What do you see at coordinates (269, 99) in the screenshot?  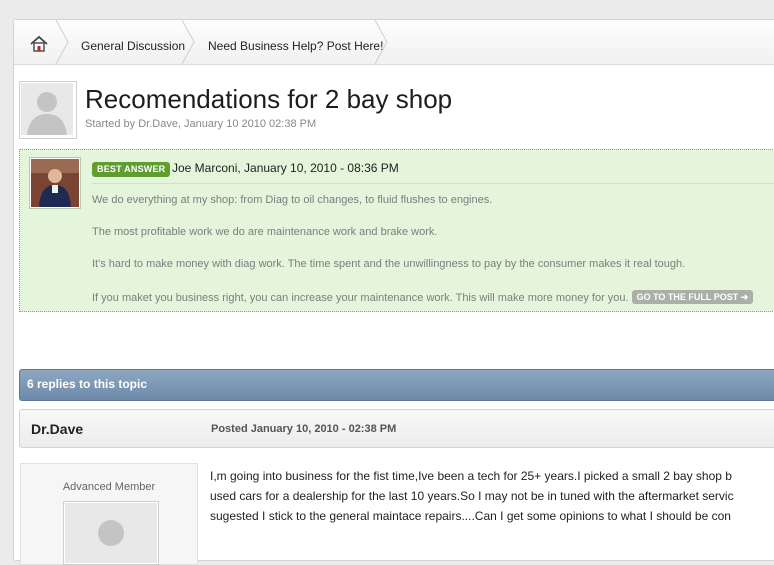 I see `topic-title: Recomendations for 2 bay shop` at bounding box center [269, 99].